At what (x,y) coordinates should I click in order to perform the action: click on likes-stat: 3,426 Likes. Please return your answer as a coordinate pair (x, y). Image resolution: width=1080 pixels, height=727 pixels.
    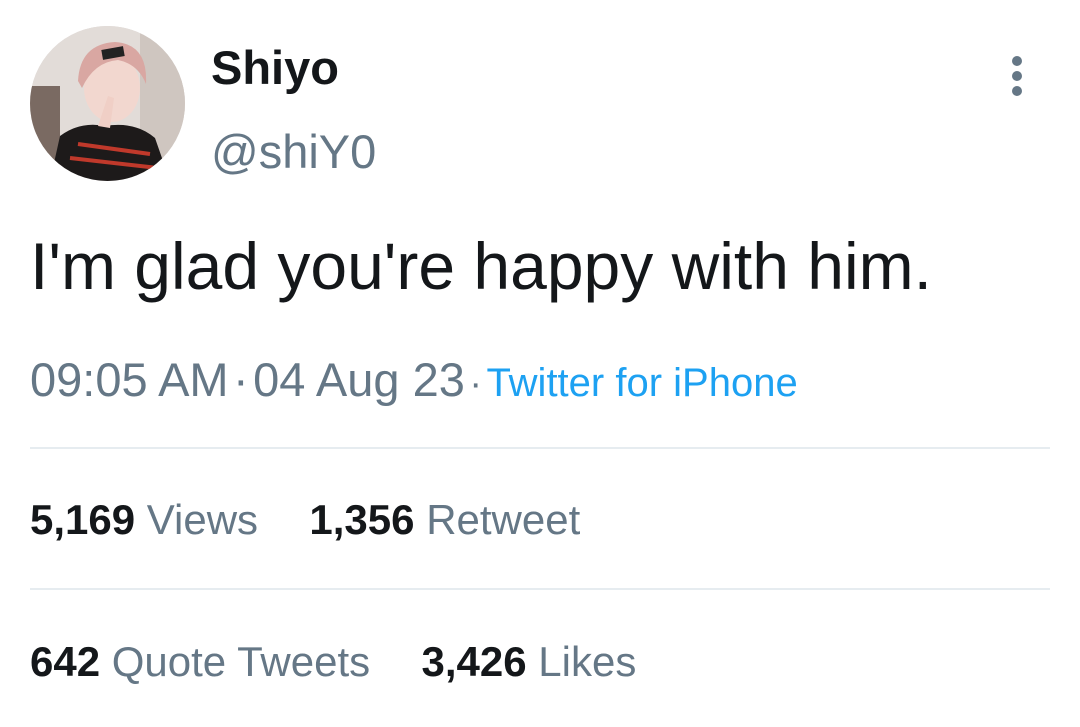
    Looking at the image, I should click on (528, 661).